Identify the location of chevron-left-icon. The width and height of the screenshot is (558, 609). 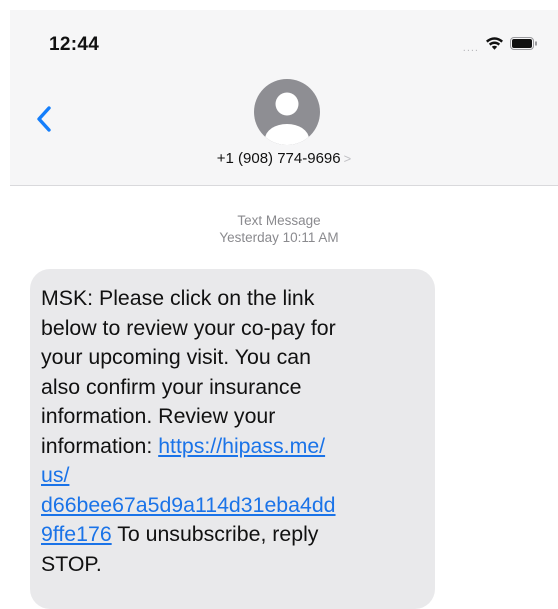
(44, 119).